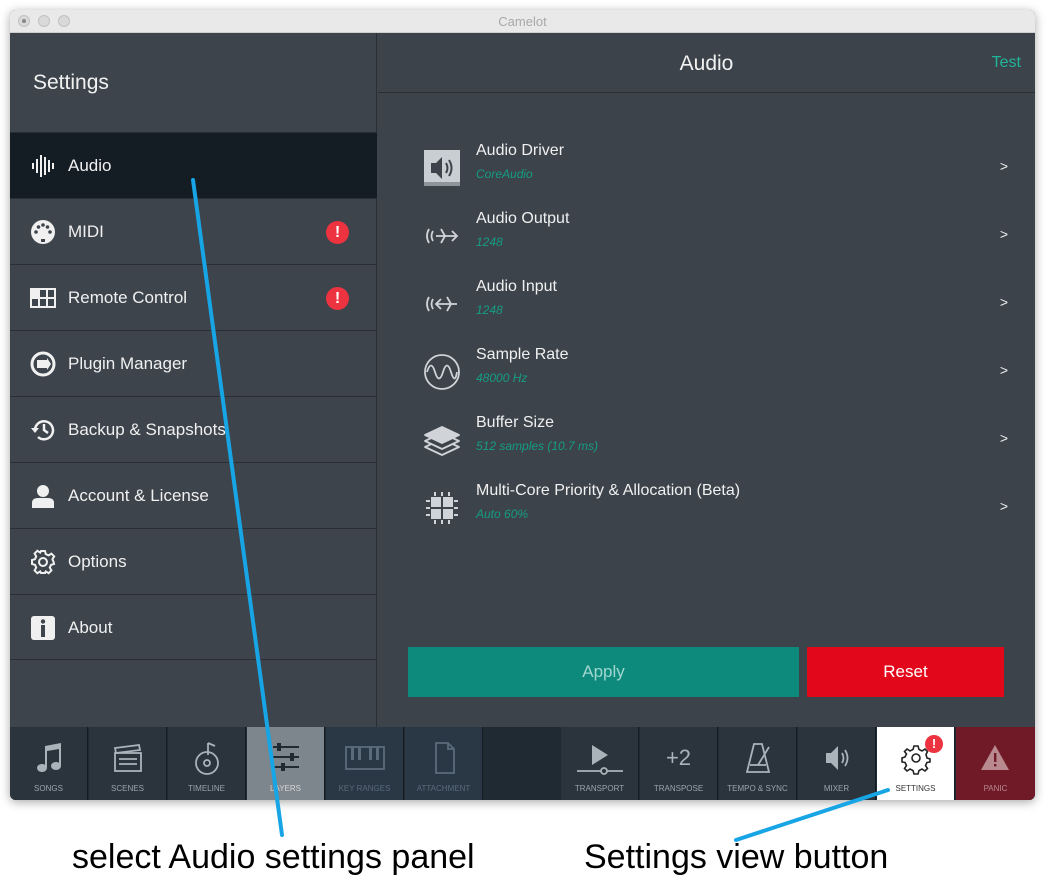 The width and height of the screenshot is (1046, 893). I want to click on sidebar-item-options: Options, so click(193, 561).